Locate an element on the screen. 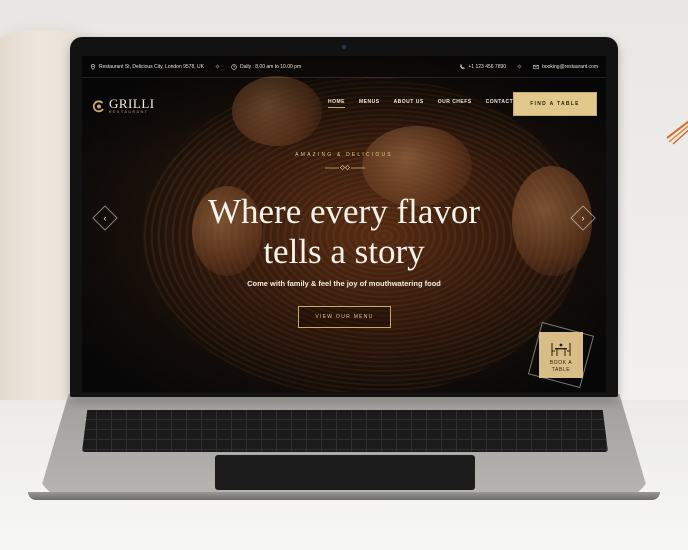 The image size is (688, 550). hero-headline: Where every flavor tells a story is located at coordinates (344, 232).